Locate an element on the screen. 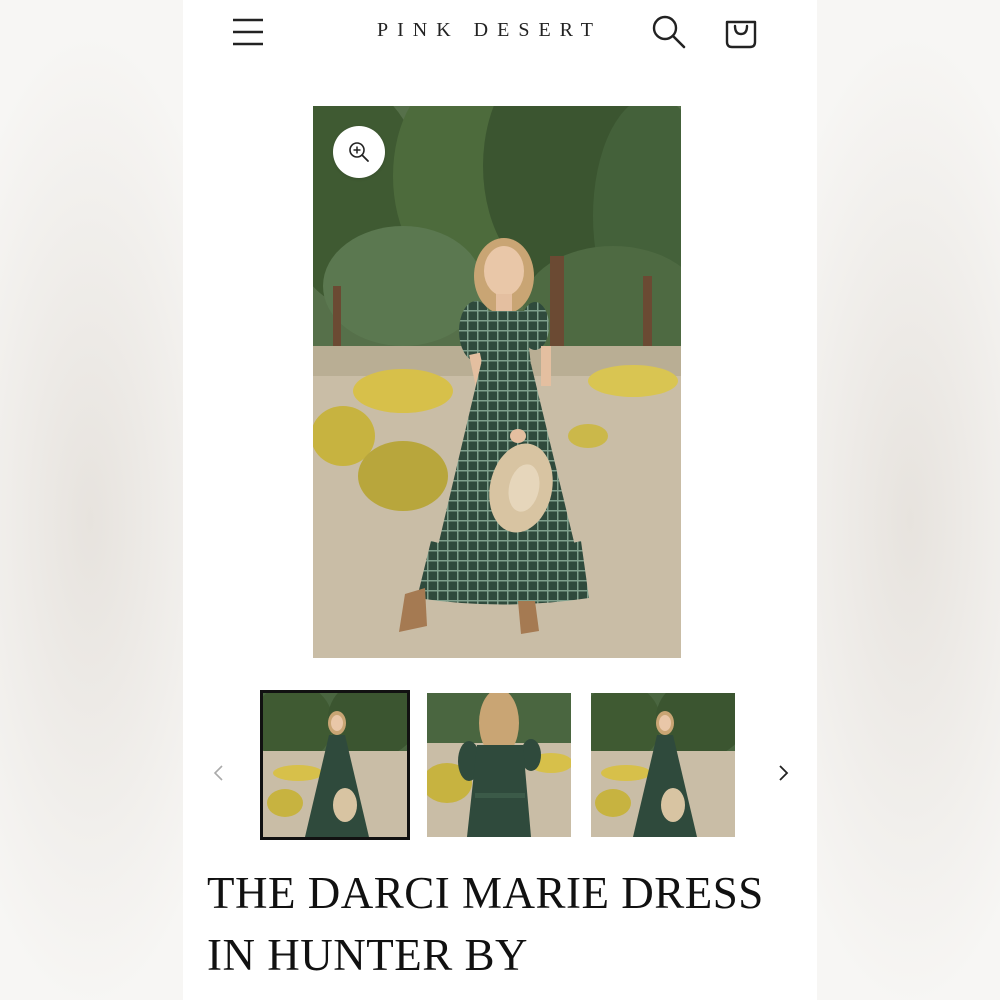  zoom-button is located at coordinates (359, 152).